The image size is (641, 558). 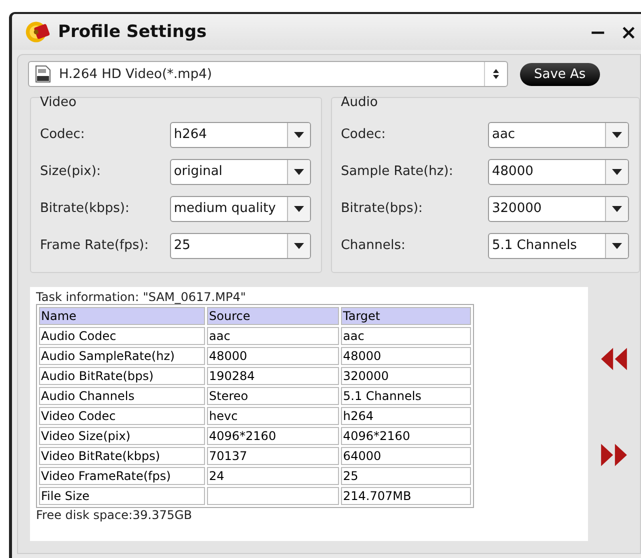 I want to click on dropdown: 5.1 Channels, so click(x=558, y=245).